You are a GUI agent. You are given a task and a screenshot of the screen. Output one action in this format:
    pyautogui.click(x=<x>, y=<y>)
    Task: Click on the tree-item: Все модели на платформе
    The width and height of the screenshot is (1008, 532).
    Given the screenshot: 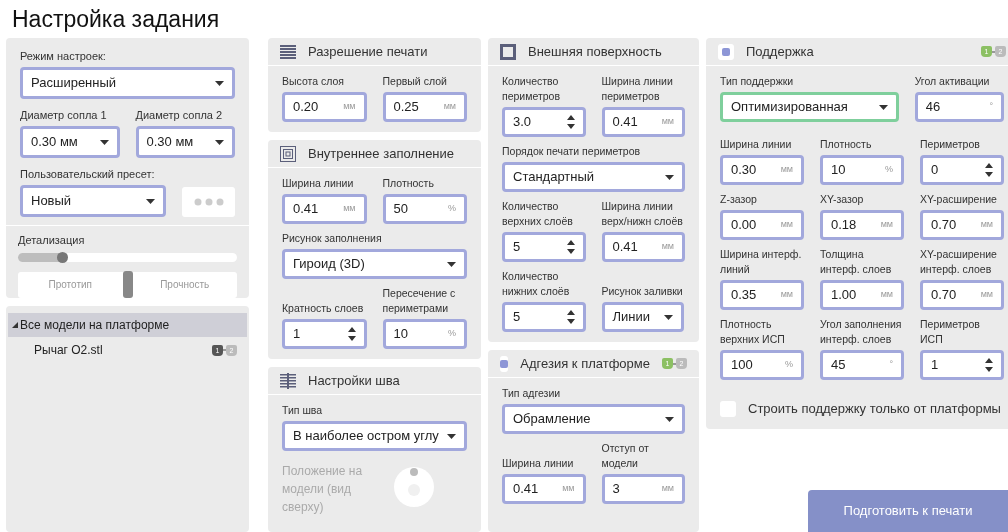 What is the action you would take?
    pyautogui.click(x=127, y=325)
    